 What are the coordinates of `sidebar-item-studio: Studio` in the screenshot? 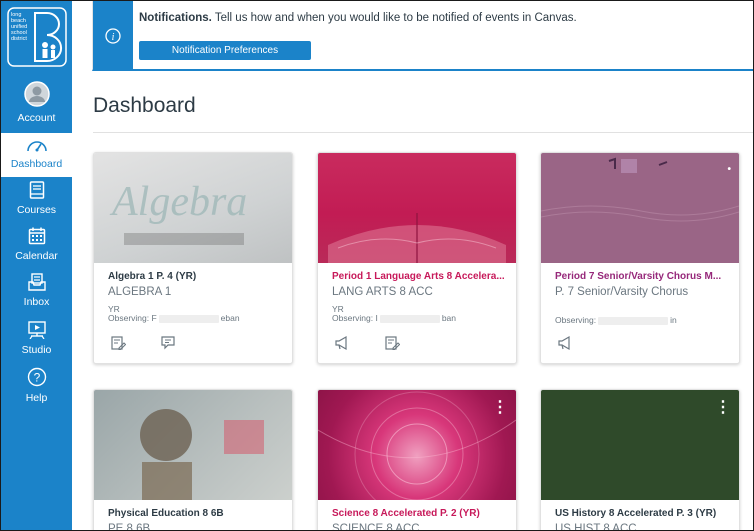 It's located at (36, 341).